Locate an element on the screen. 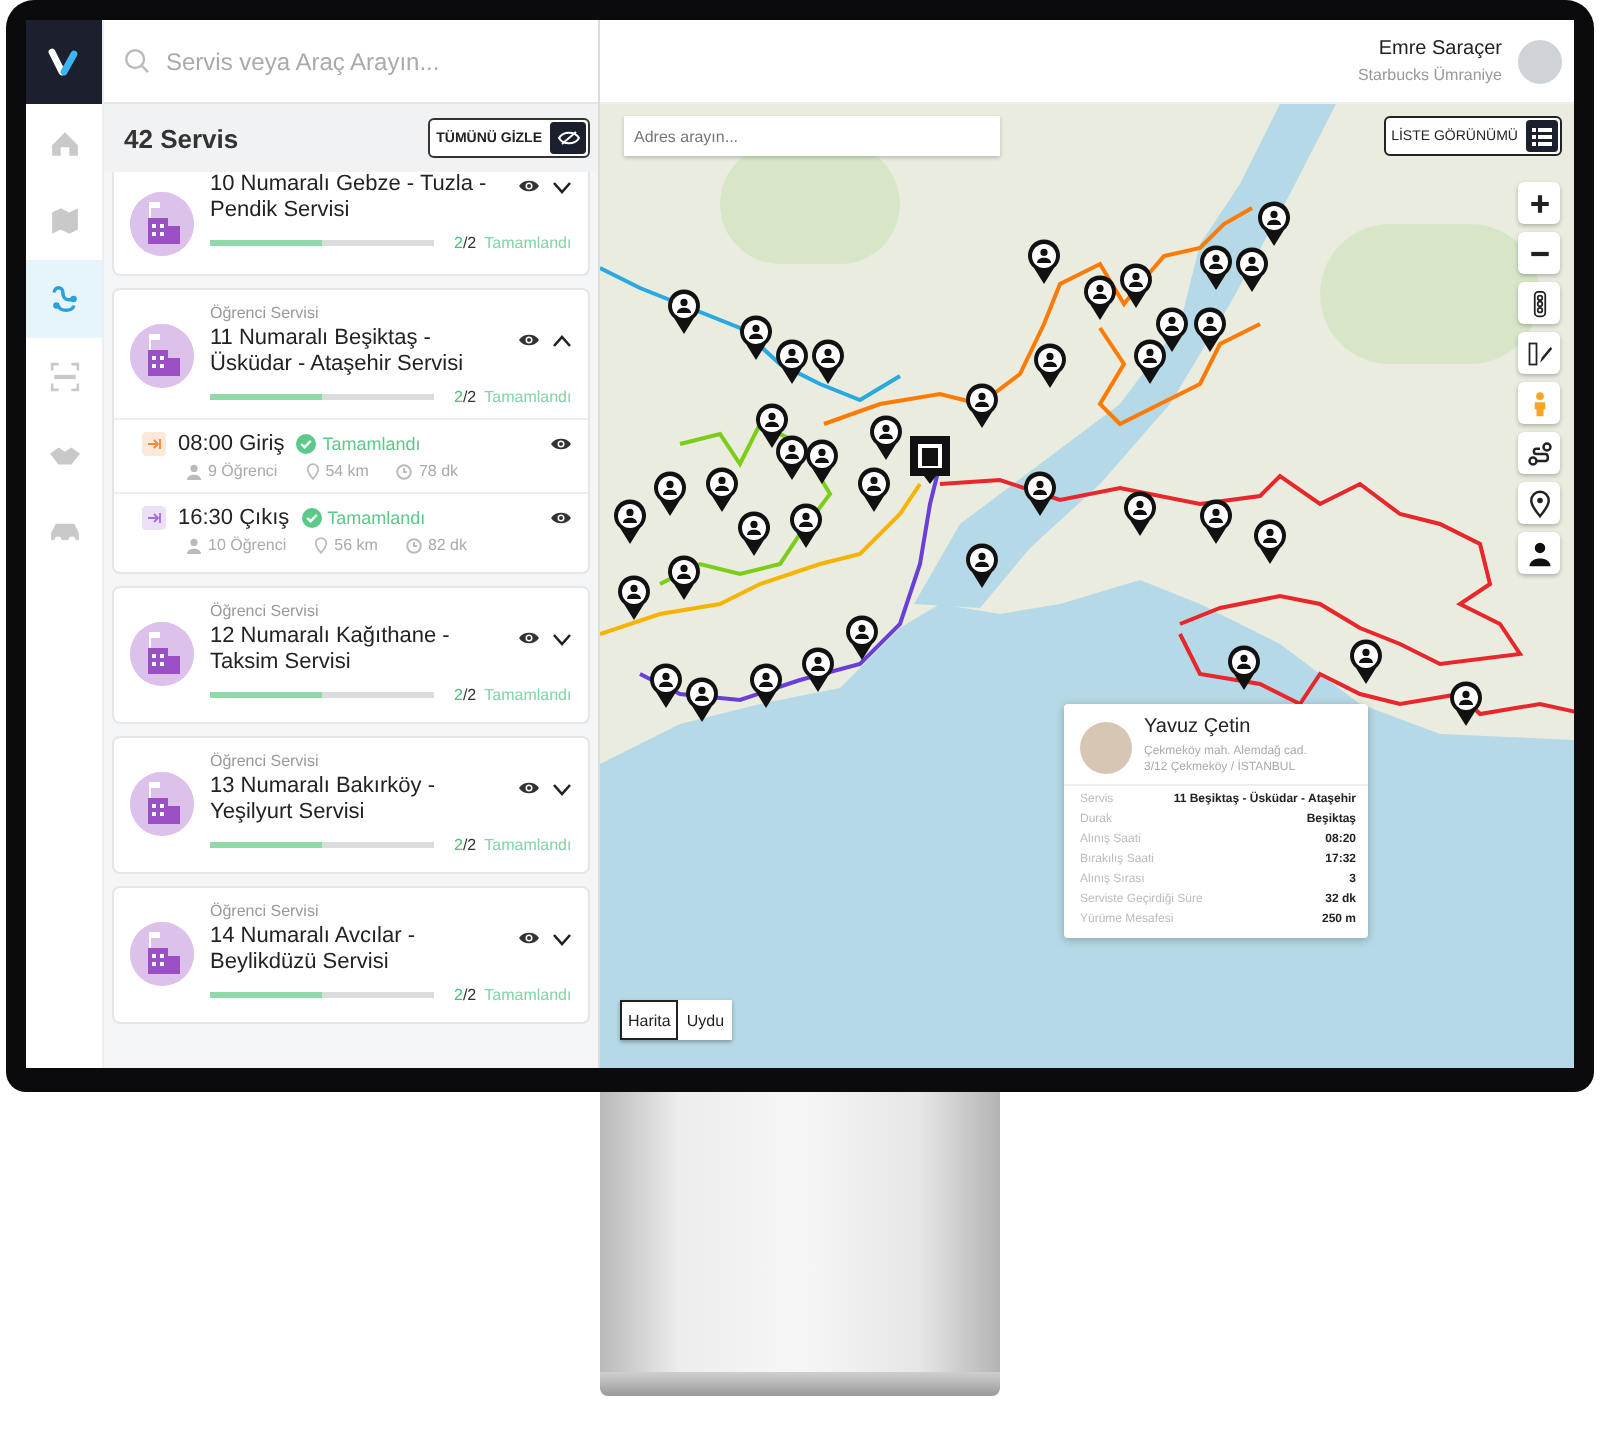 The width and height of the screenshot is (1600, 1434). list-icon is located at coordinates (1542, 136).